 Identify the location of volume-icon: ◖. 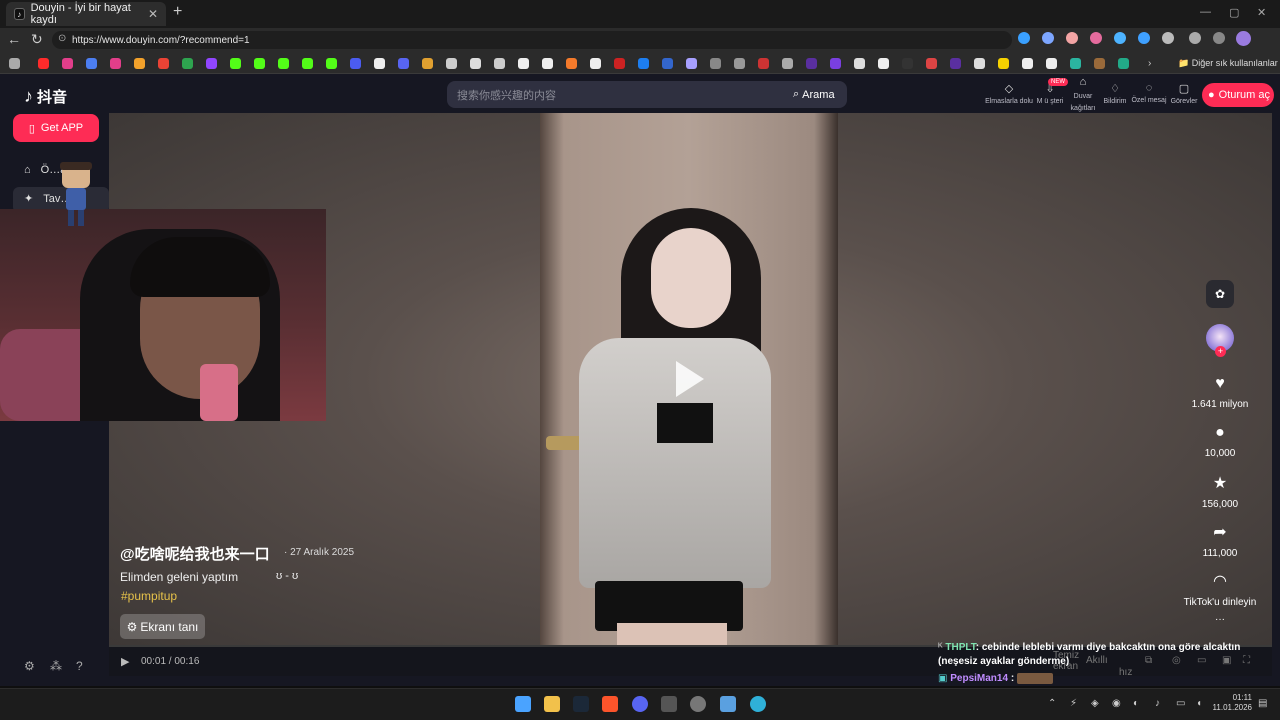
(1199, 703).